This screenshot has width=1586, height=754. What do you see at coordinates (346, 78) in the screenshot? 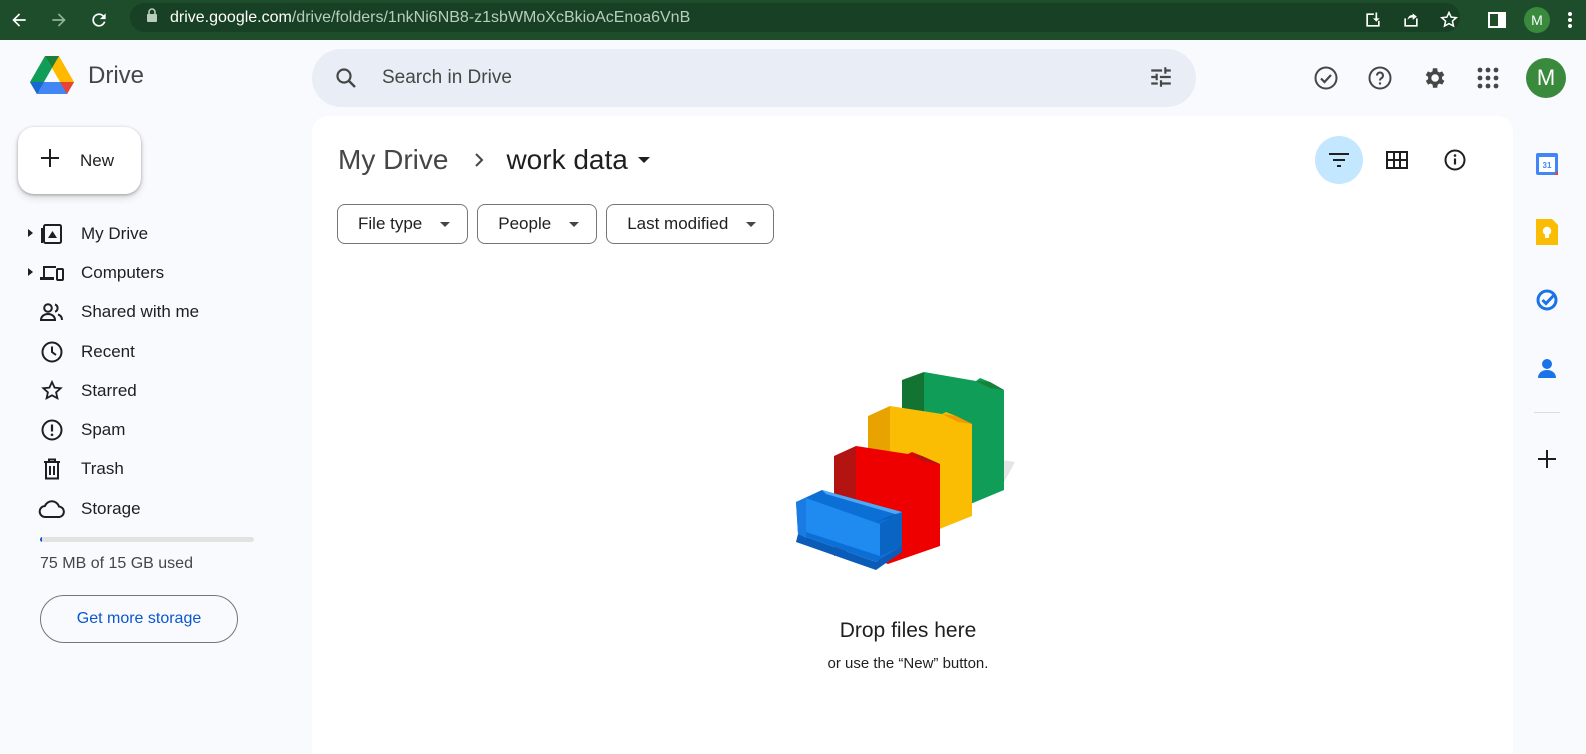
I see `search-icon` at bounding box center [346, 78].